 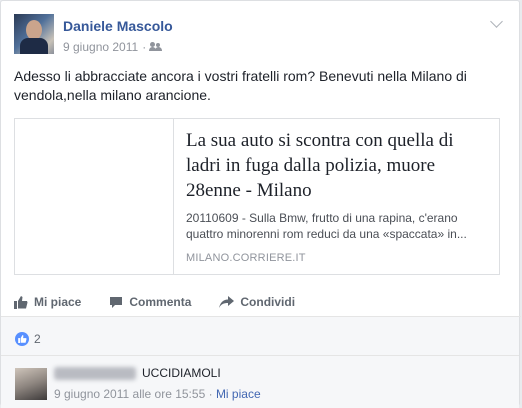 I want to click on comment-label: Commenta, so click(x=160, y=302).